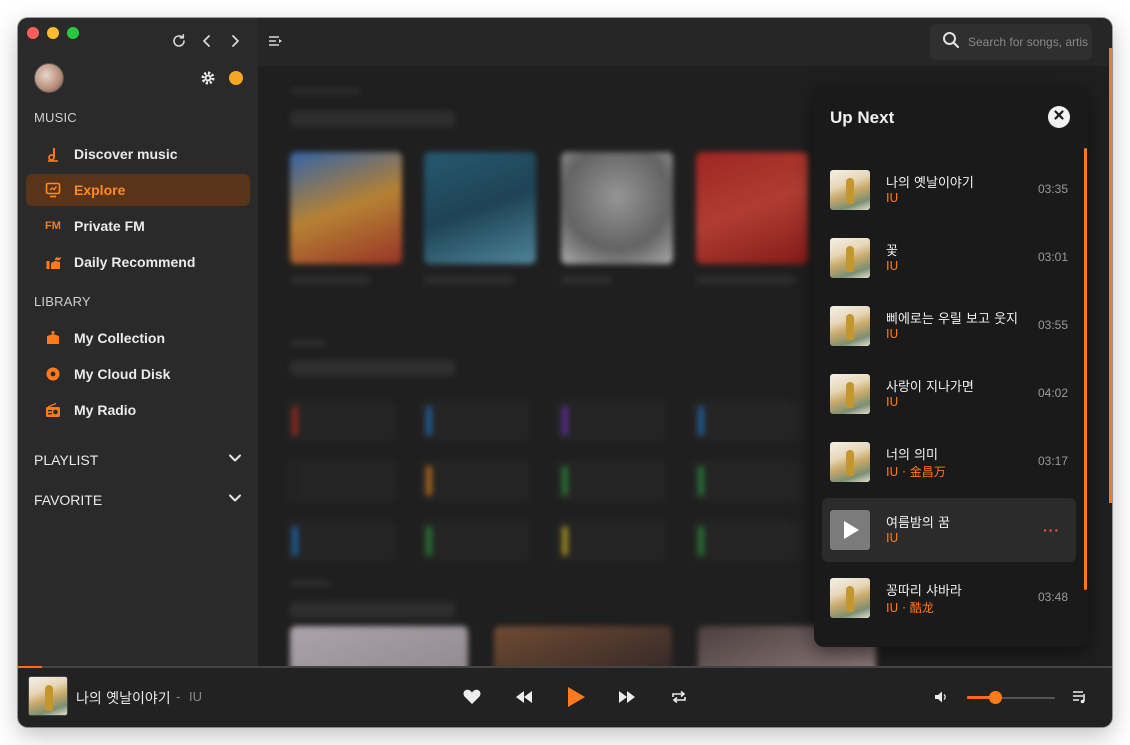 Image resolution: width=1130 pixels, height=745 pixels. Describe the element at coordinates (996, 697) in the screenshot. I see `volume-slider-handle` at that location.